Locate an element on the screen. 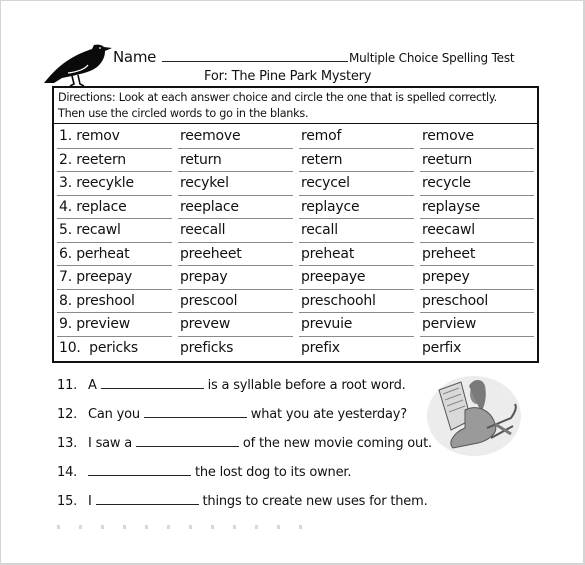 The width and height of the screenshot is (585, 565). cut-off-sentence is located at coordinates (187, 527).